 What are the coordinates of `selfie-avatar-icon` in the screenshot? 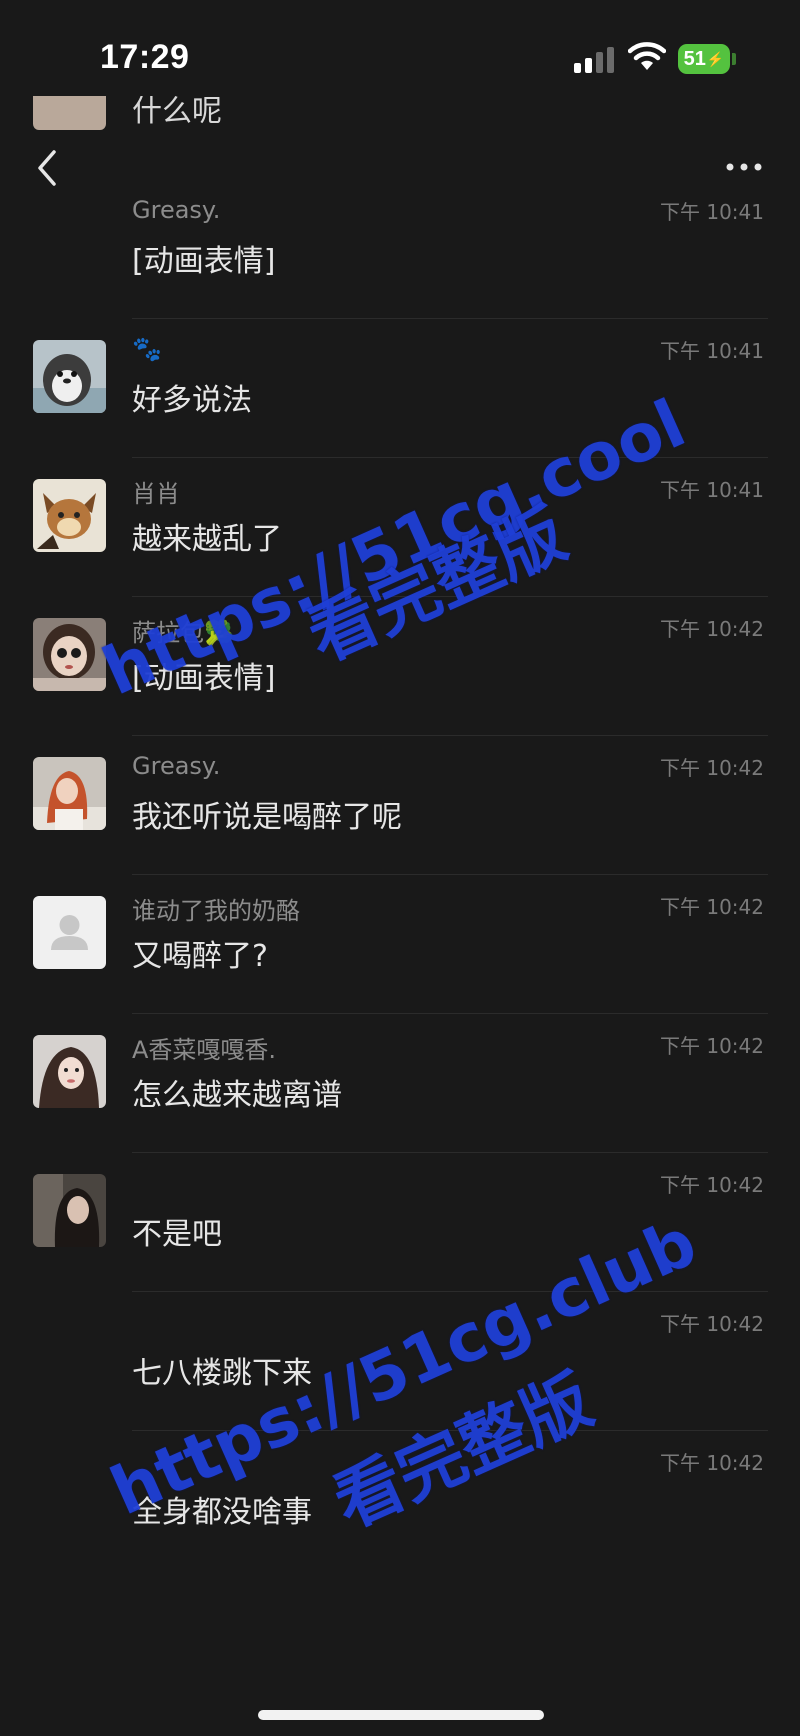 It's located at (69, 1071).